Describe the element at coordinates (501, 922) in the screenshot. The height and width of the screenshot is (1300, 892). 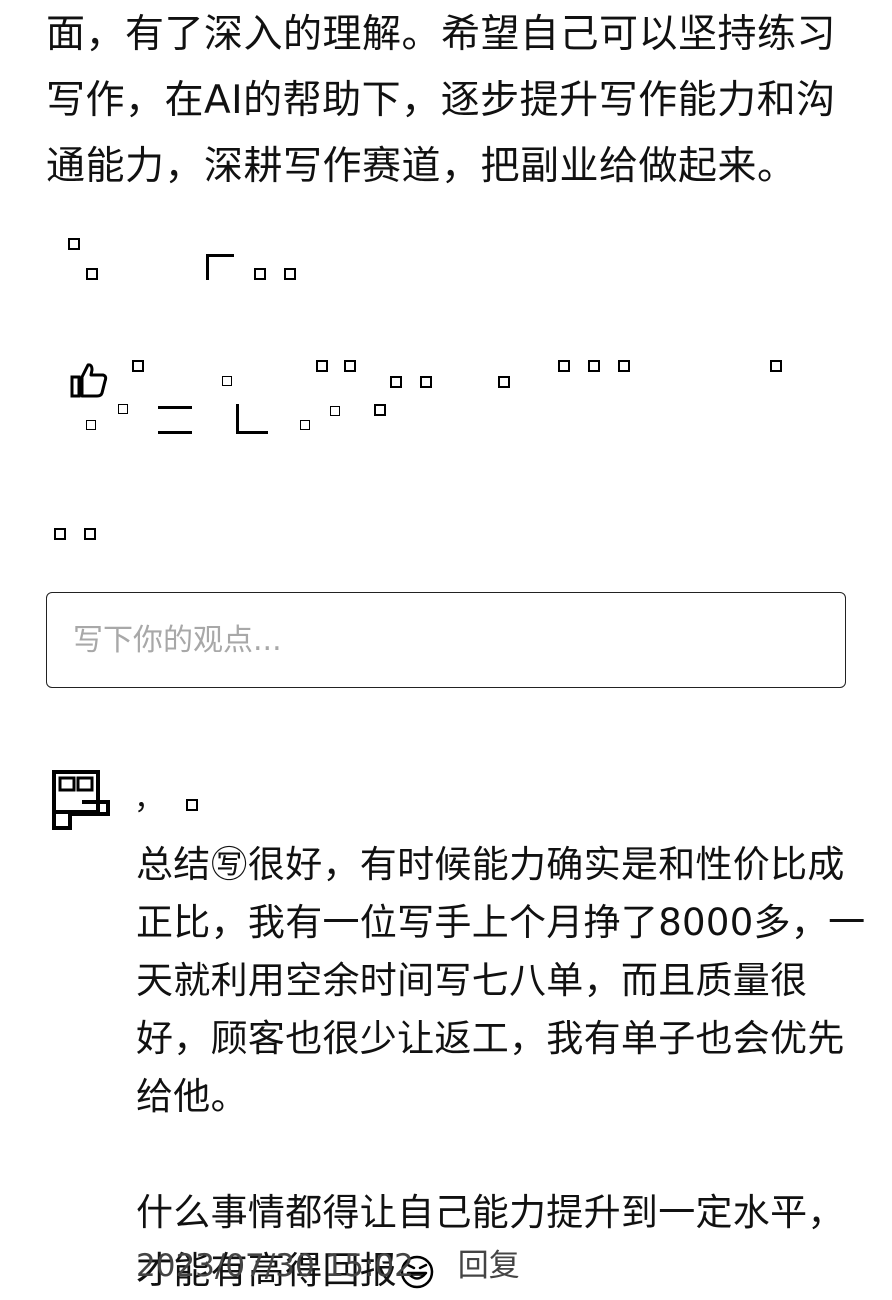
I see `comment-line: 正比，我有一位写手上个月挣了8000多，一` at that location.